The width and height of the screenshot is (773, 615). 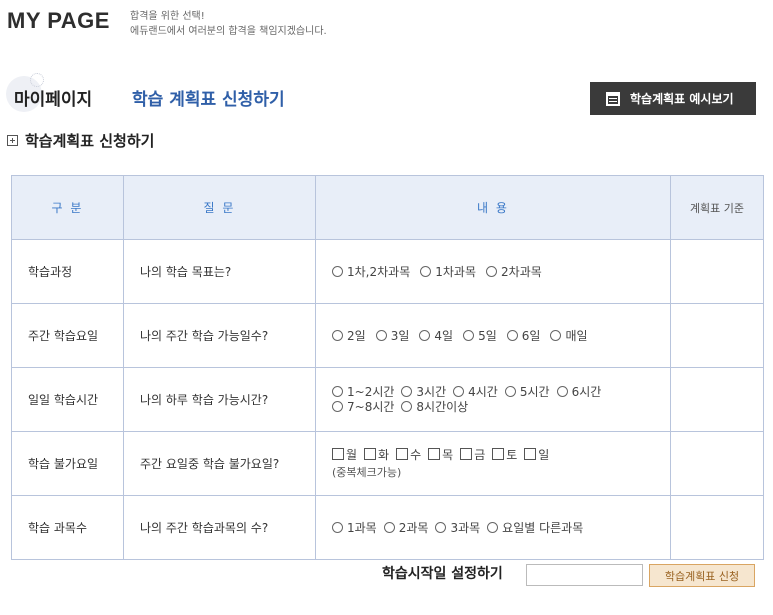 What do you see at coordinates (349, 335) in the screenshot?
I see `days-option-1: 2일` at bounding box center [349, 335].